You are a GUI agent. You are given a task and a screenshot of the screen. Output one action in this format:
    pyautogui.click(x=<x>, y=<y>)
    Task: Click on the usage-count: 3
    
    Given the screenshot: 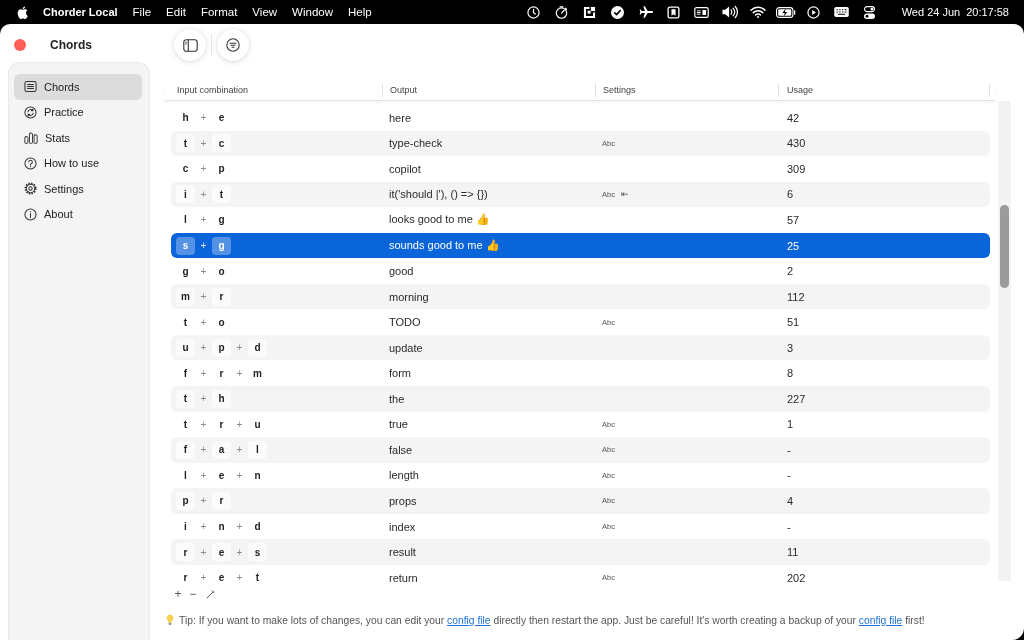 What is the action you would take?
    pyautogui.click(x=790, y=347)
    